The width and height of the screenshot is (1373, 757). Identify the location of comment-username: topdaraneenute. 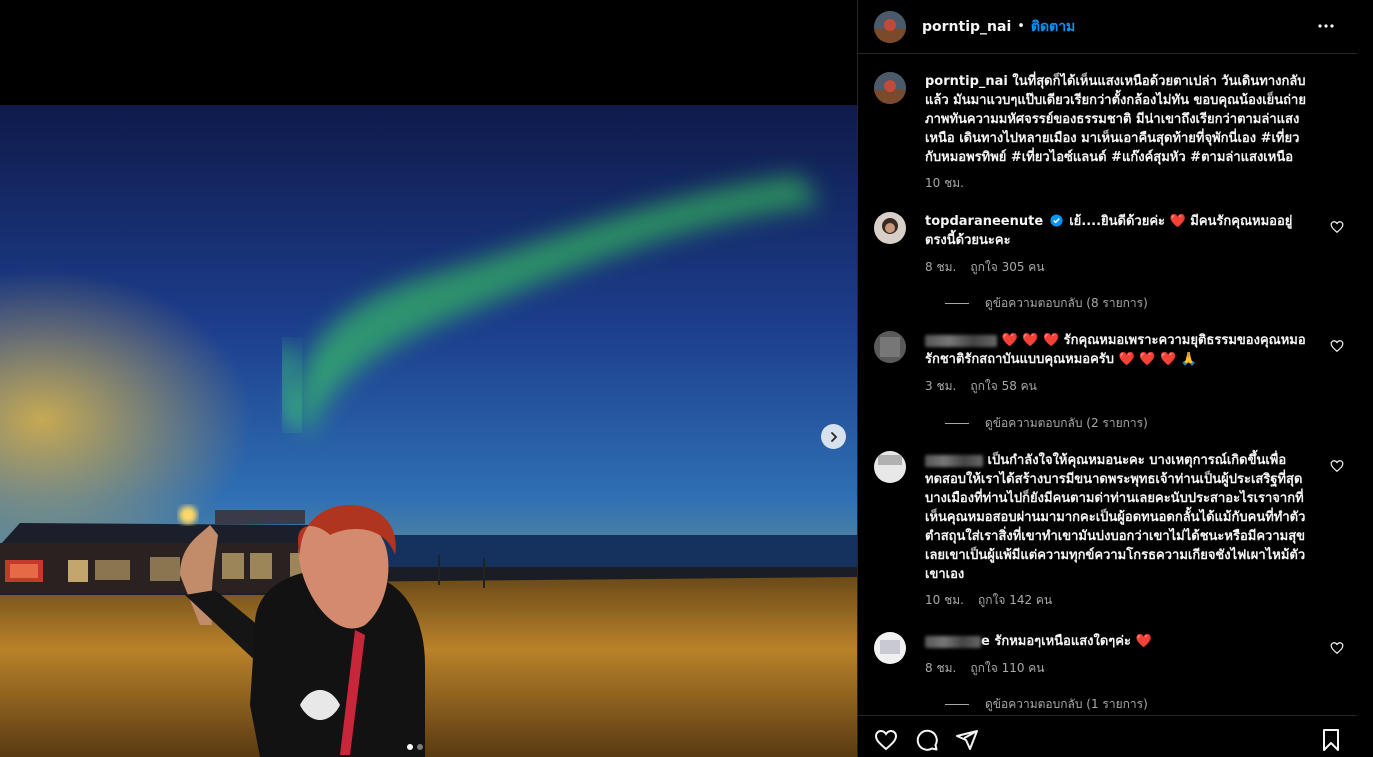
(984, 221).